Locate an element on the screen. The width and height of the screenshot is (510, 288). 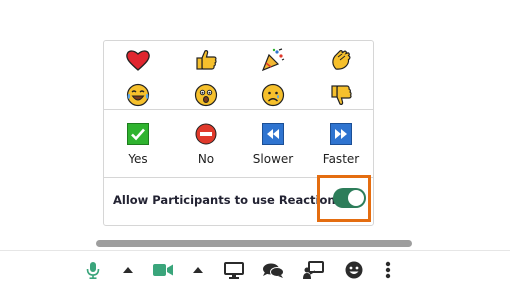
chat-icon is located at coordinates (273, 270).